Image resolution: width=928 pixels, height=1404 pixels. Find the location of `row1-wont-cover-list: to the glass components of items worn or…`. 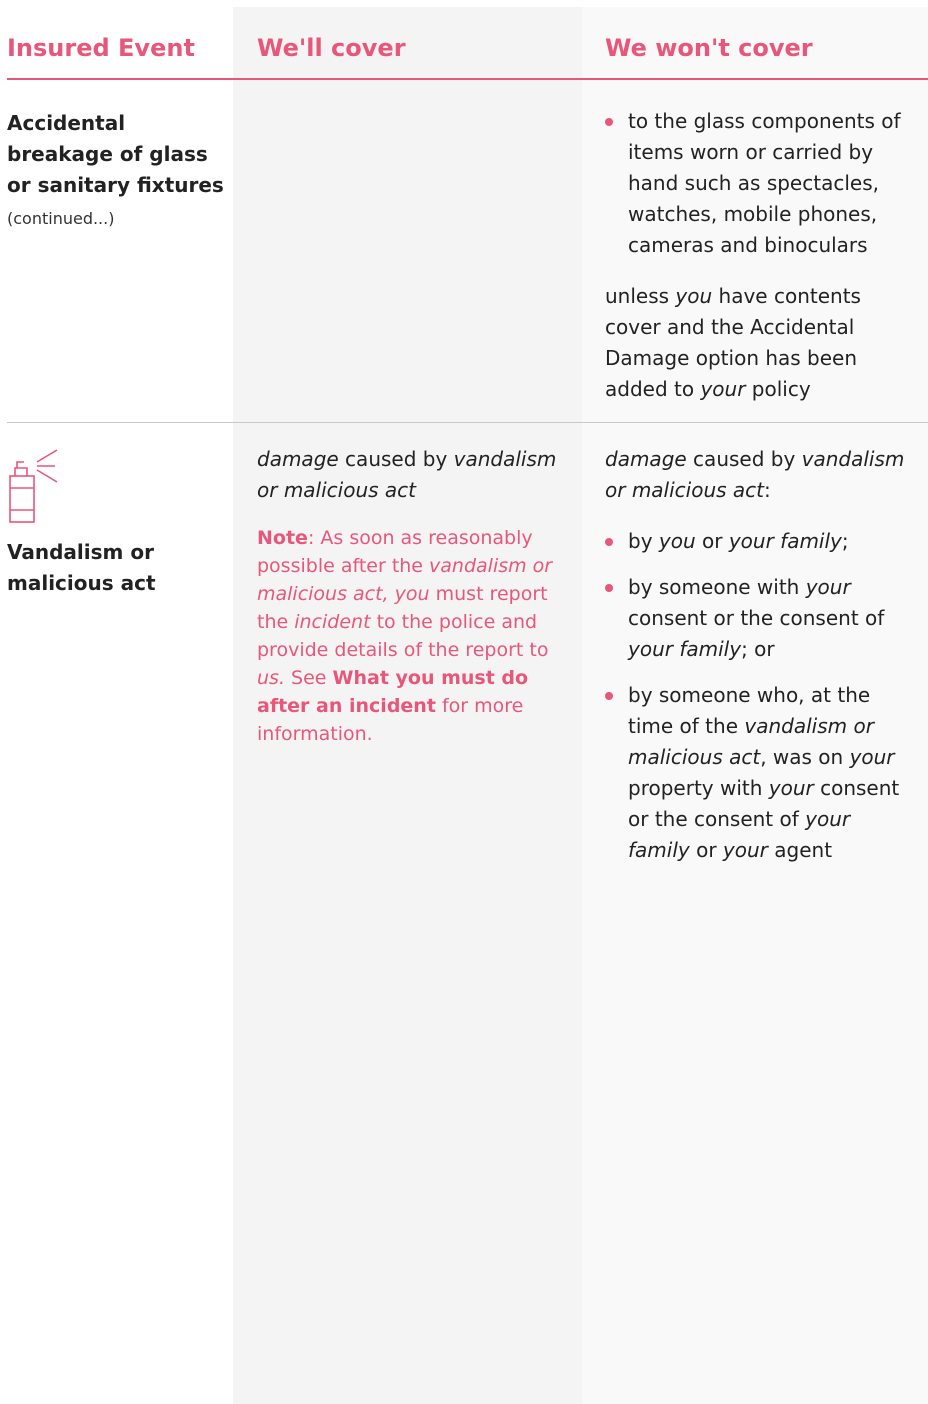

row1-wont-cover-list: to the glass components of items worn or… is located at coordinates (755, 183).